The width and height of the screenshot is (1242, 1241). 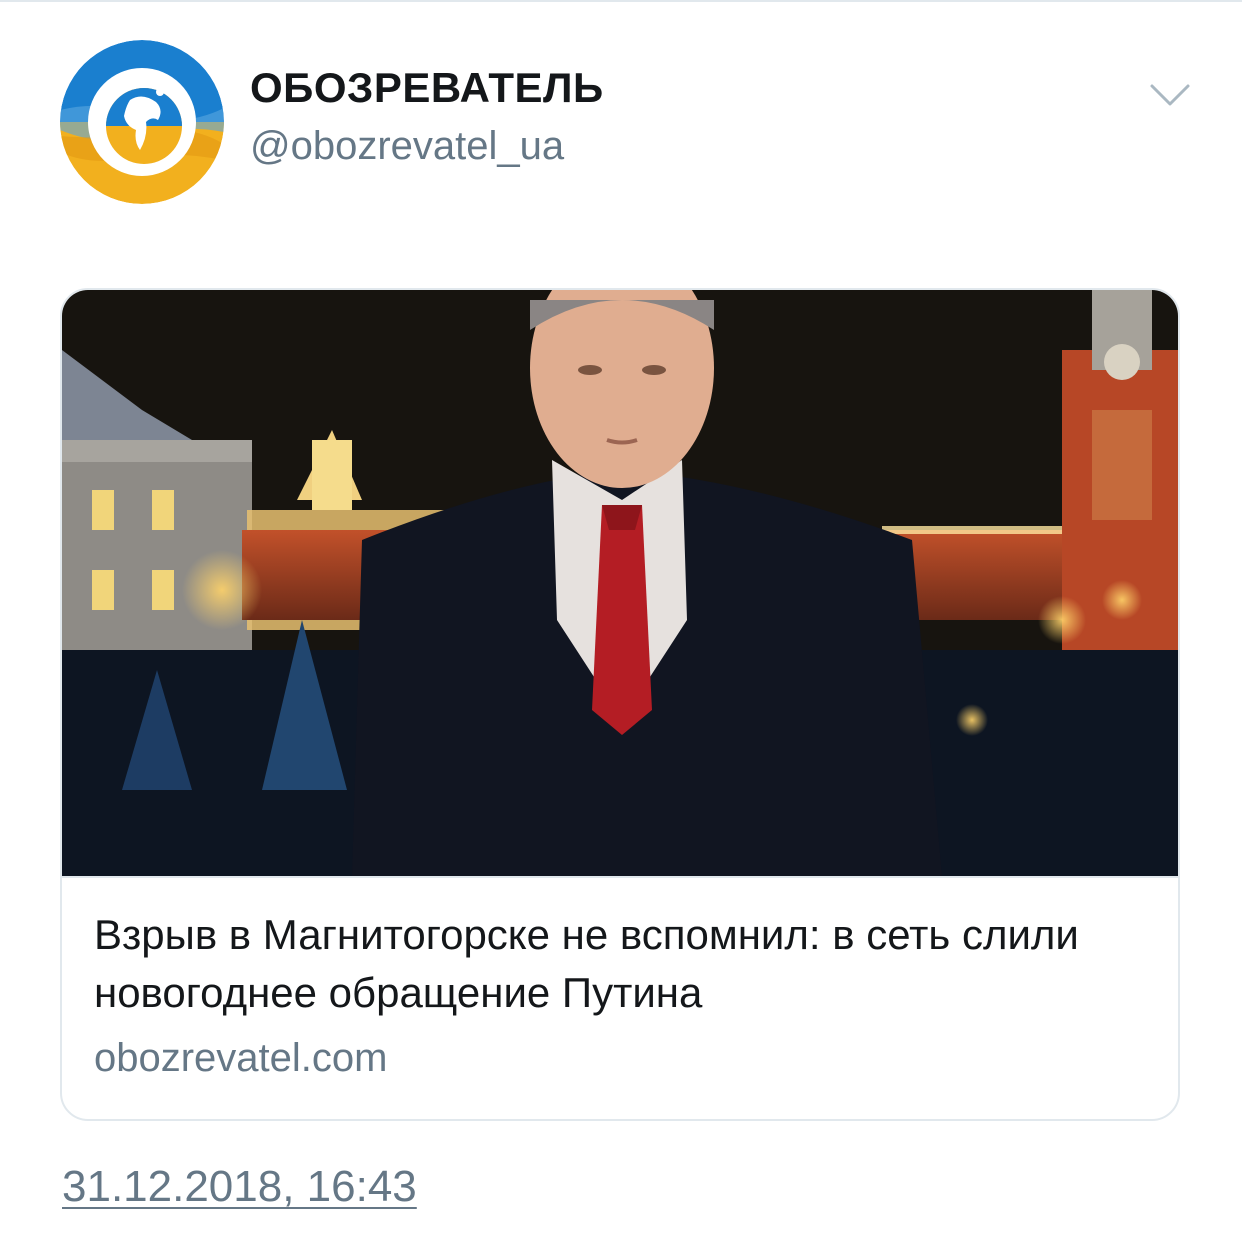 I want to click on avatar, so click(x=142, y=122).